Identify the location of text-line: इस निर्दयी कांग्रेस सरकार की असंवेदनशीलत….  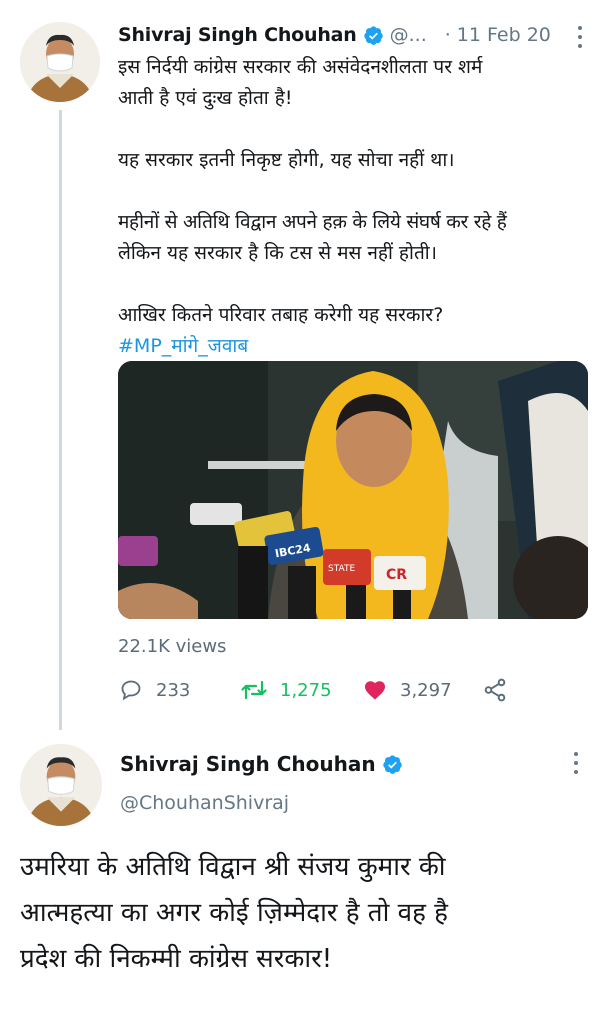
(300, 67).